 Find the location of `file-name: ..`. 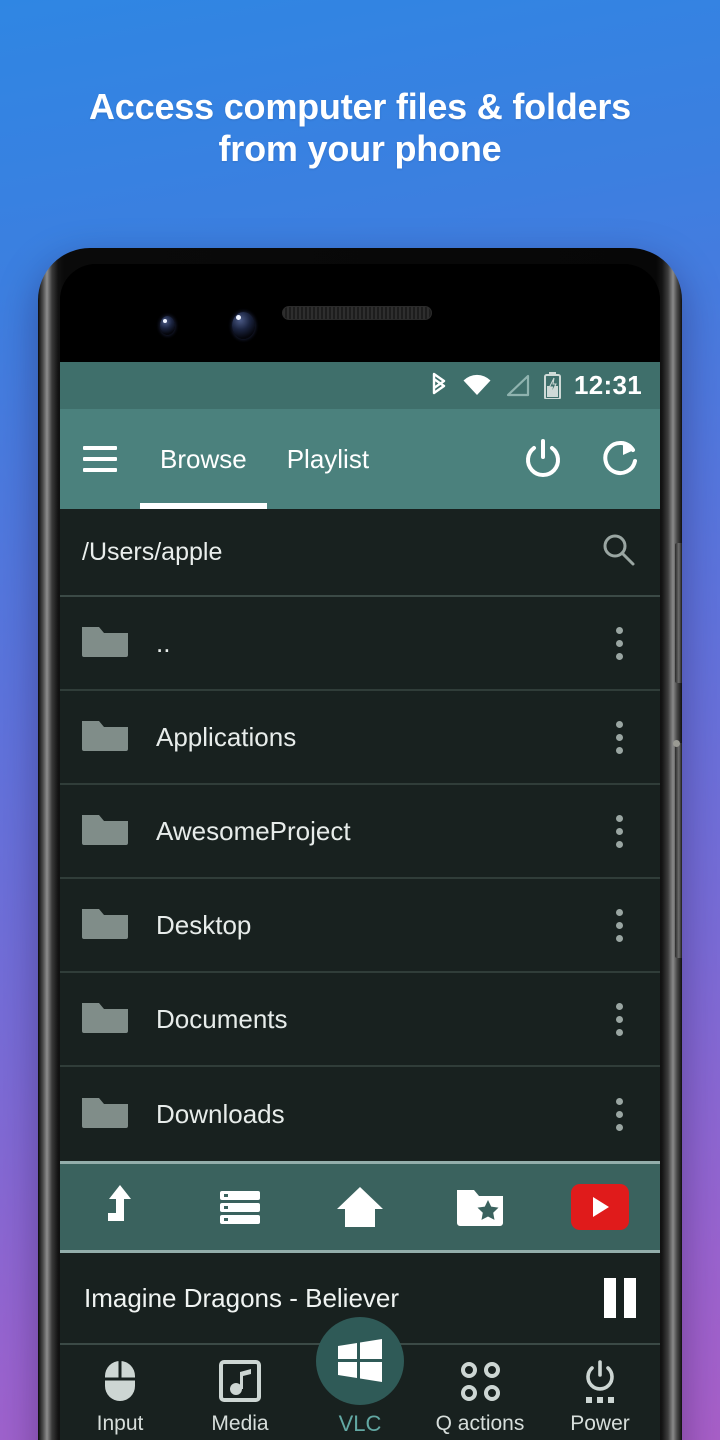

file-name: .. is located at coordinates (163, 642).